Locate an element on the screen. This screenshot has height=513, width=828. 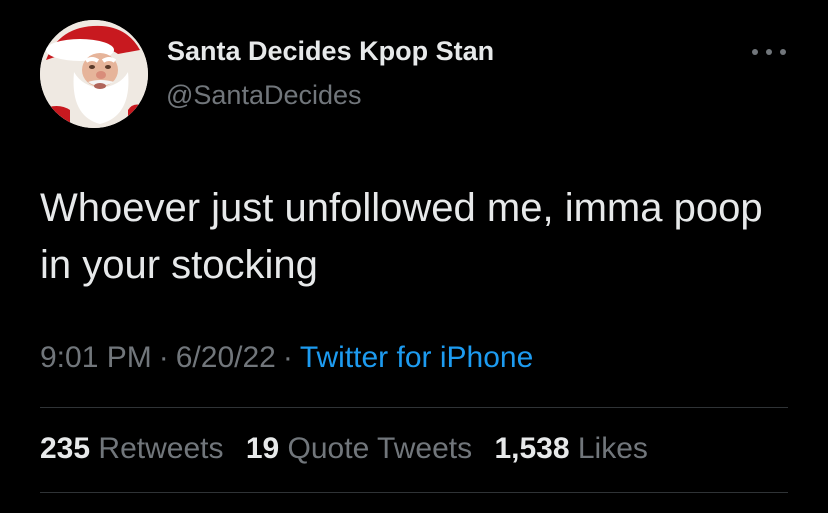
tweet-source-link: Twitter for iPhone is located at coordinates (416, 357).